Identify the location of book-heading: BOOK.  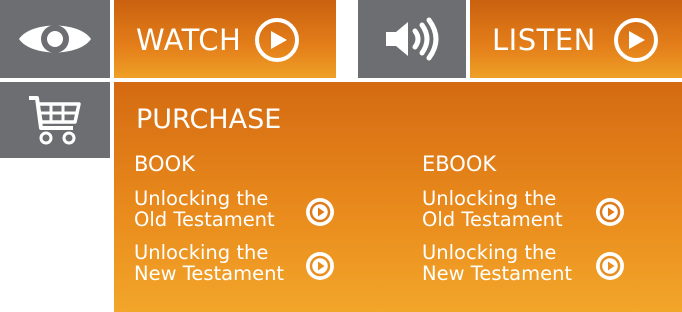
(164, 164).